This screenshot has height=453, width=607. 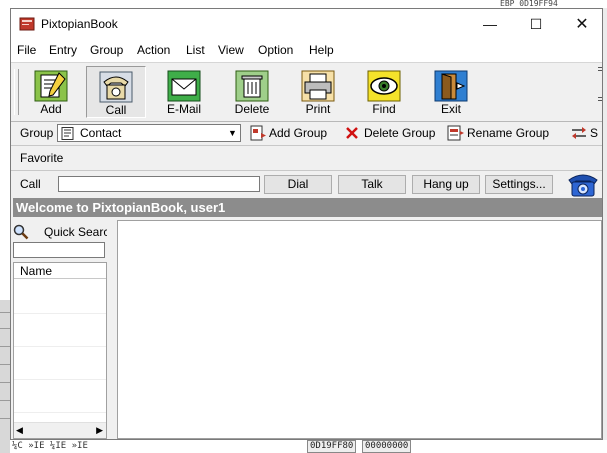 I want to click on background-left-strip, so click(x=5, y=376).